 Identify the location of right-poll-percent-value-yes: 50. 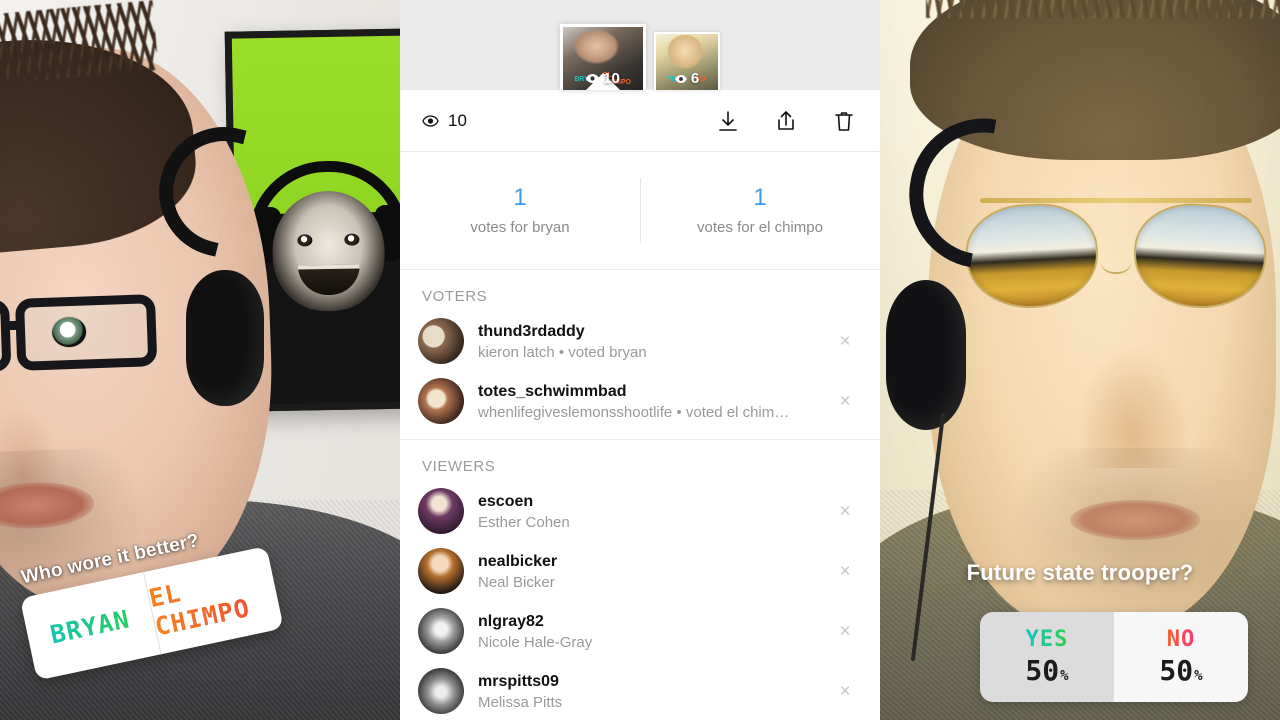
(1042, 670).